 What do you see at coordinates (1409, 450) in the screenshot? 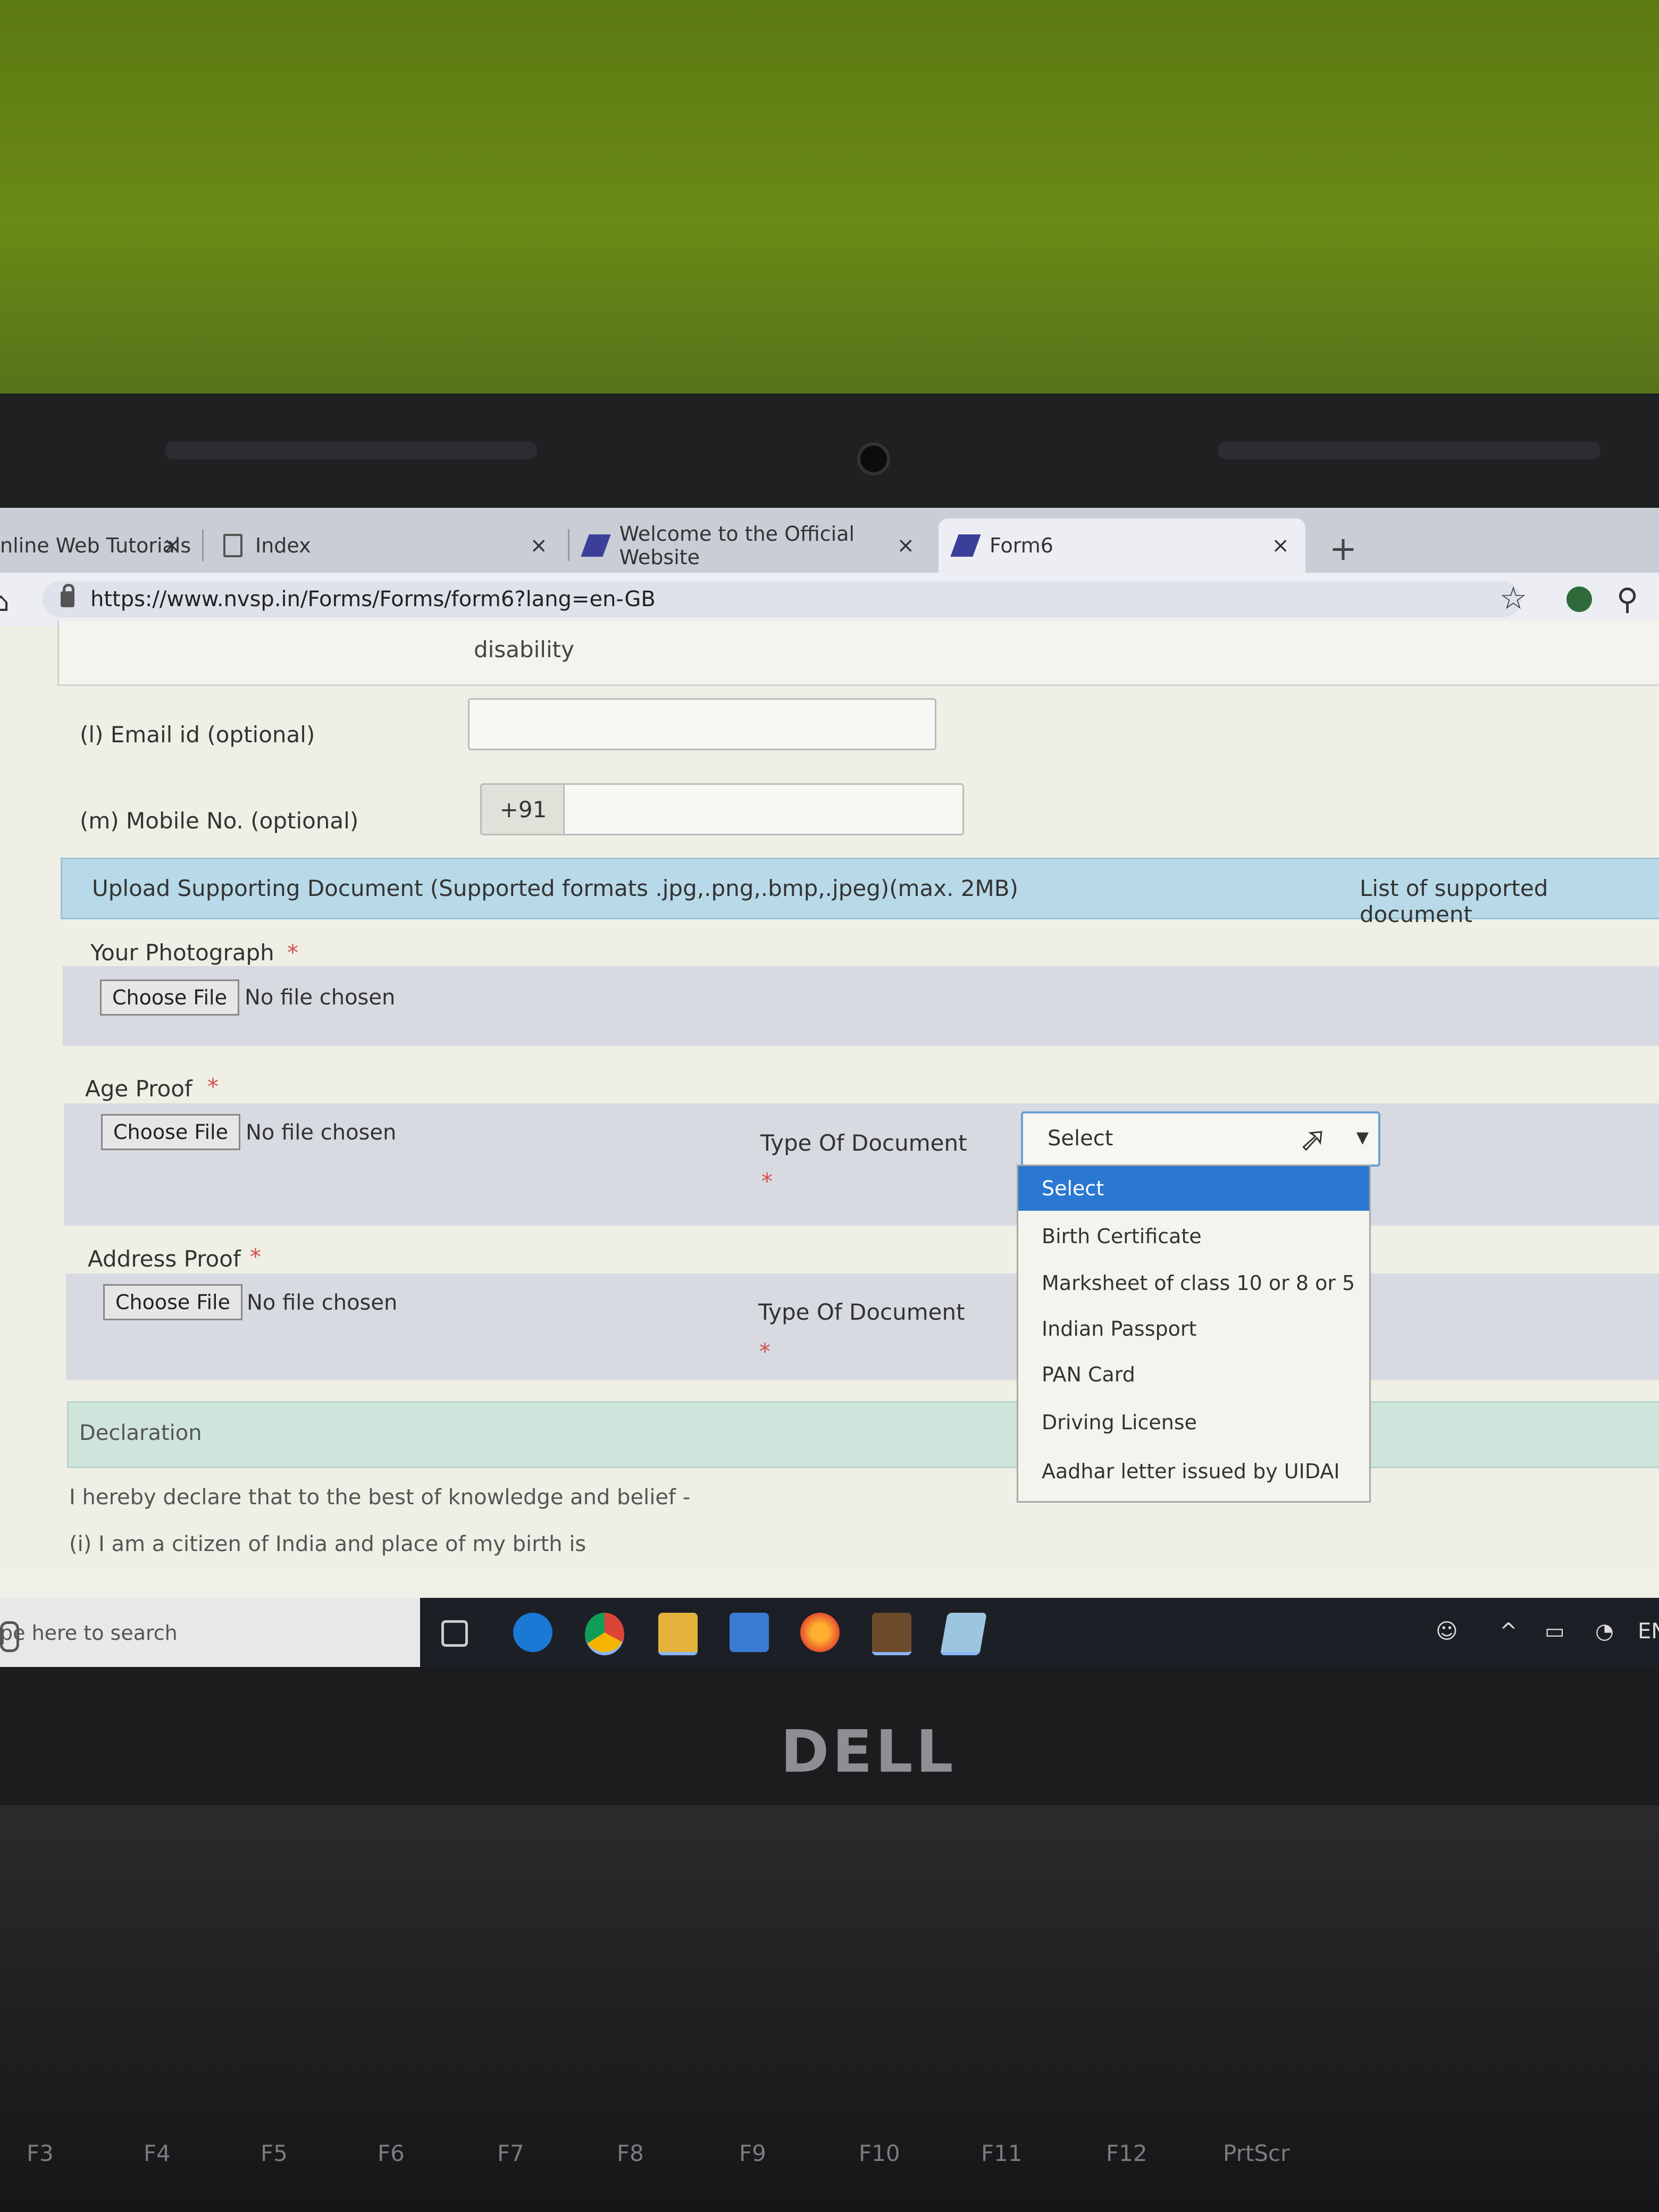
I see `bezel-slot-right` at bounding box center [1409, 450].